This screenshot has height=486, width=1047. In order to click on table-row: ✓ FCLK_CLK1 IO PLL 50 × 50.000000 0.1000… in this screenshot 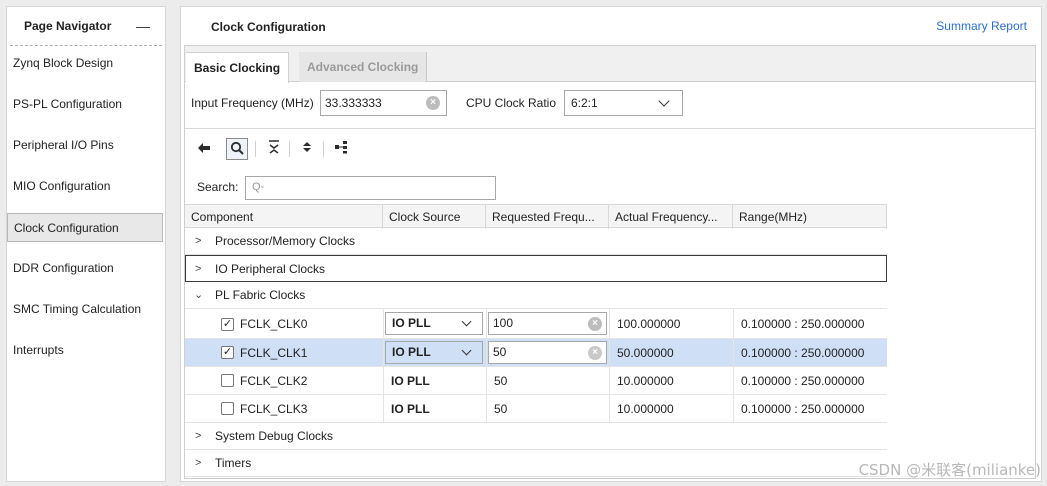, I will do `click(536, 353)`.